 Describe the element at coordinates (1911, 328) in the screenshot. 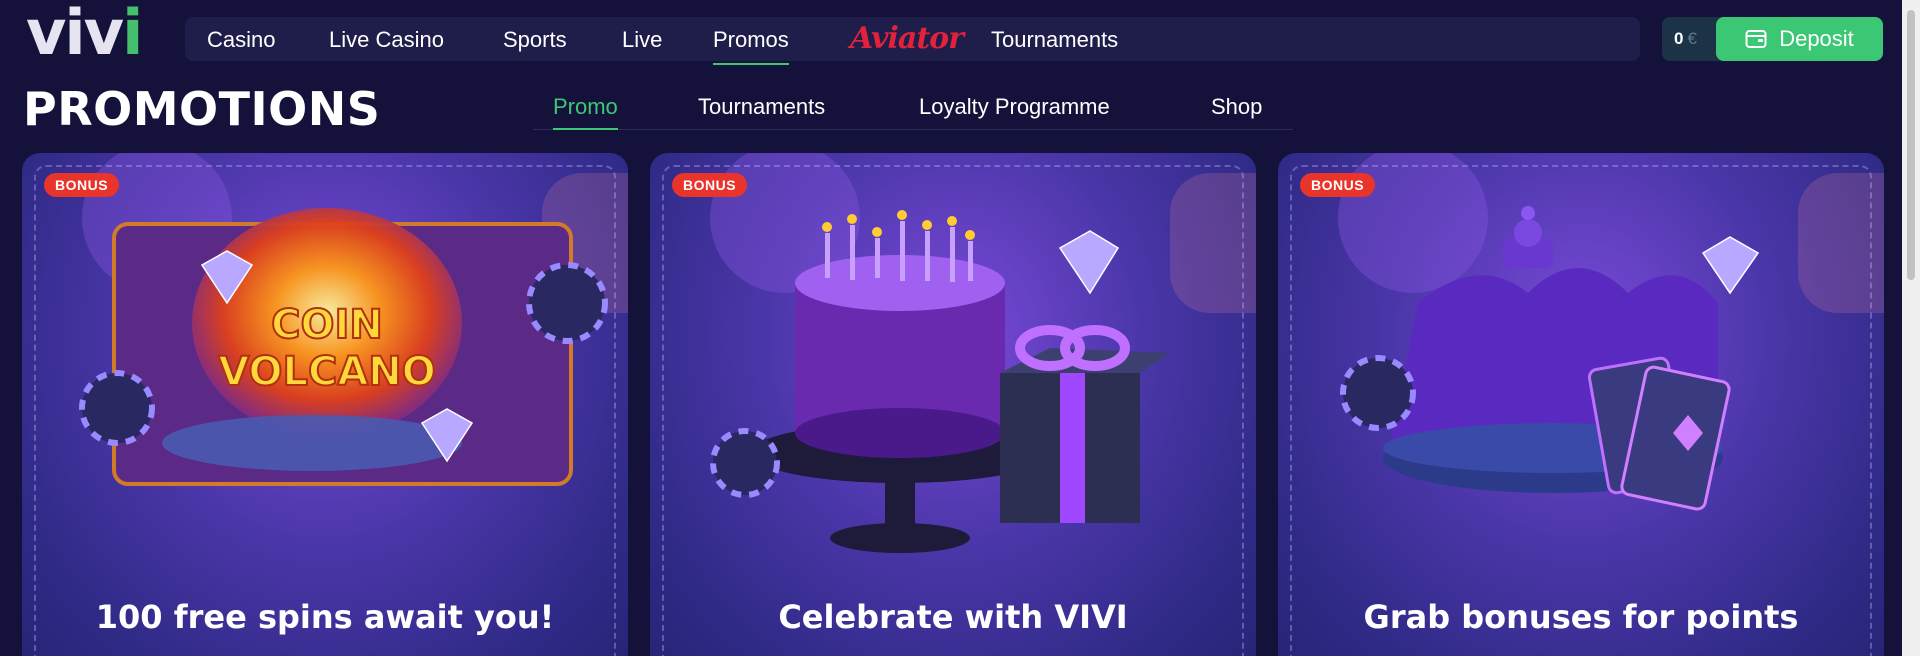

I see `page-scrollbar` at that location.